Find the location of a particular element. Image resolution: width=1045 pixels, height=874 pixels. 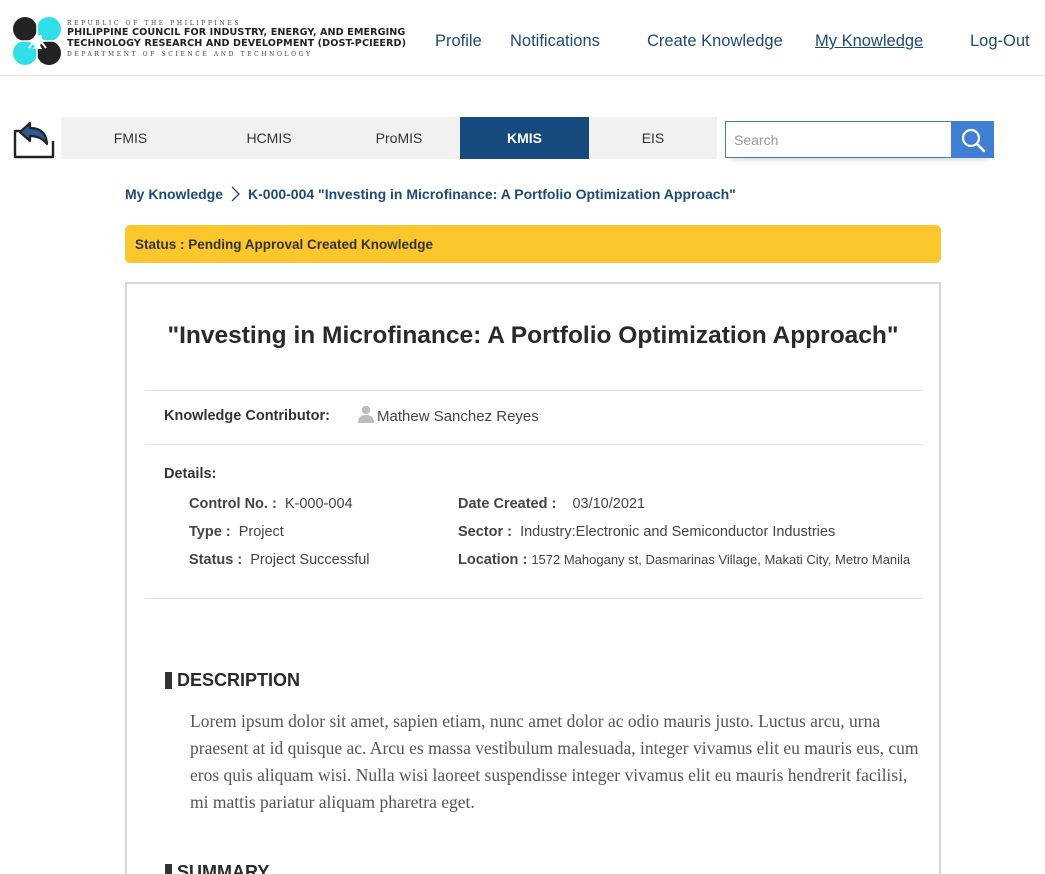

control-no-field: Control No. : K-000-004 is located at coordinates (271, 504).